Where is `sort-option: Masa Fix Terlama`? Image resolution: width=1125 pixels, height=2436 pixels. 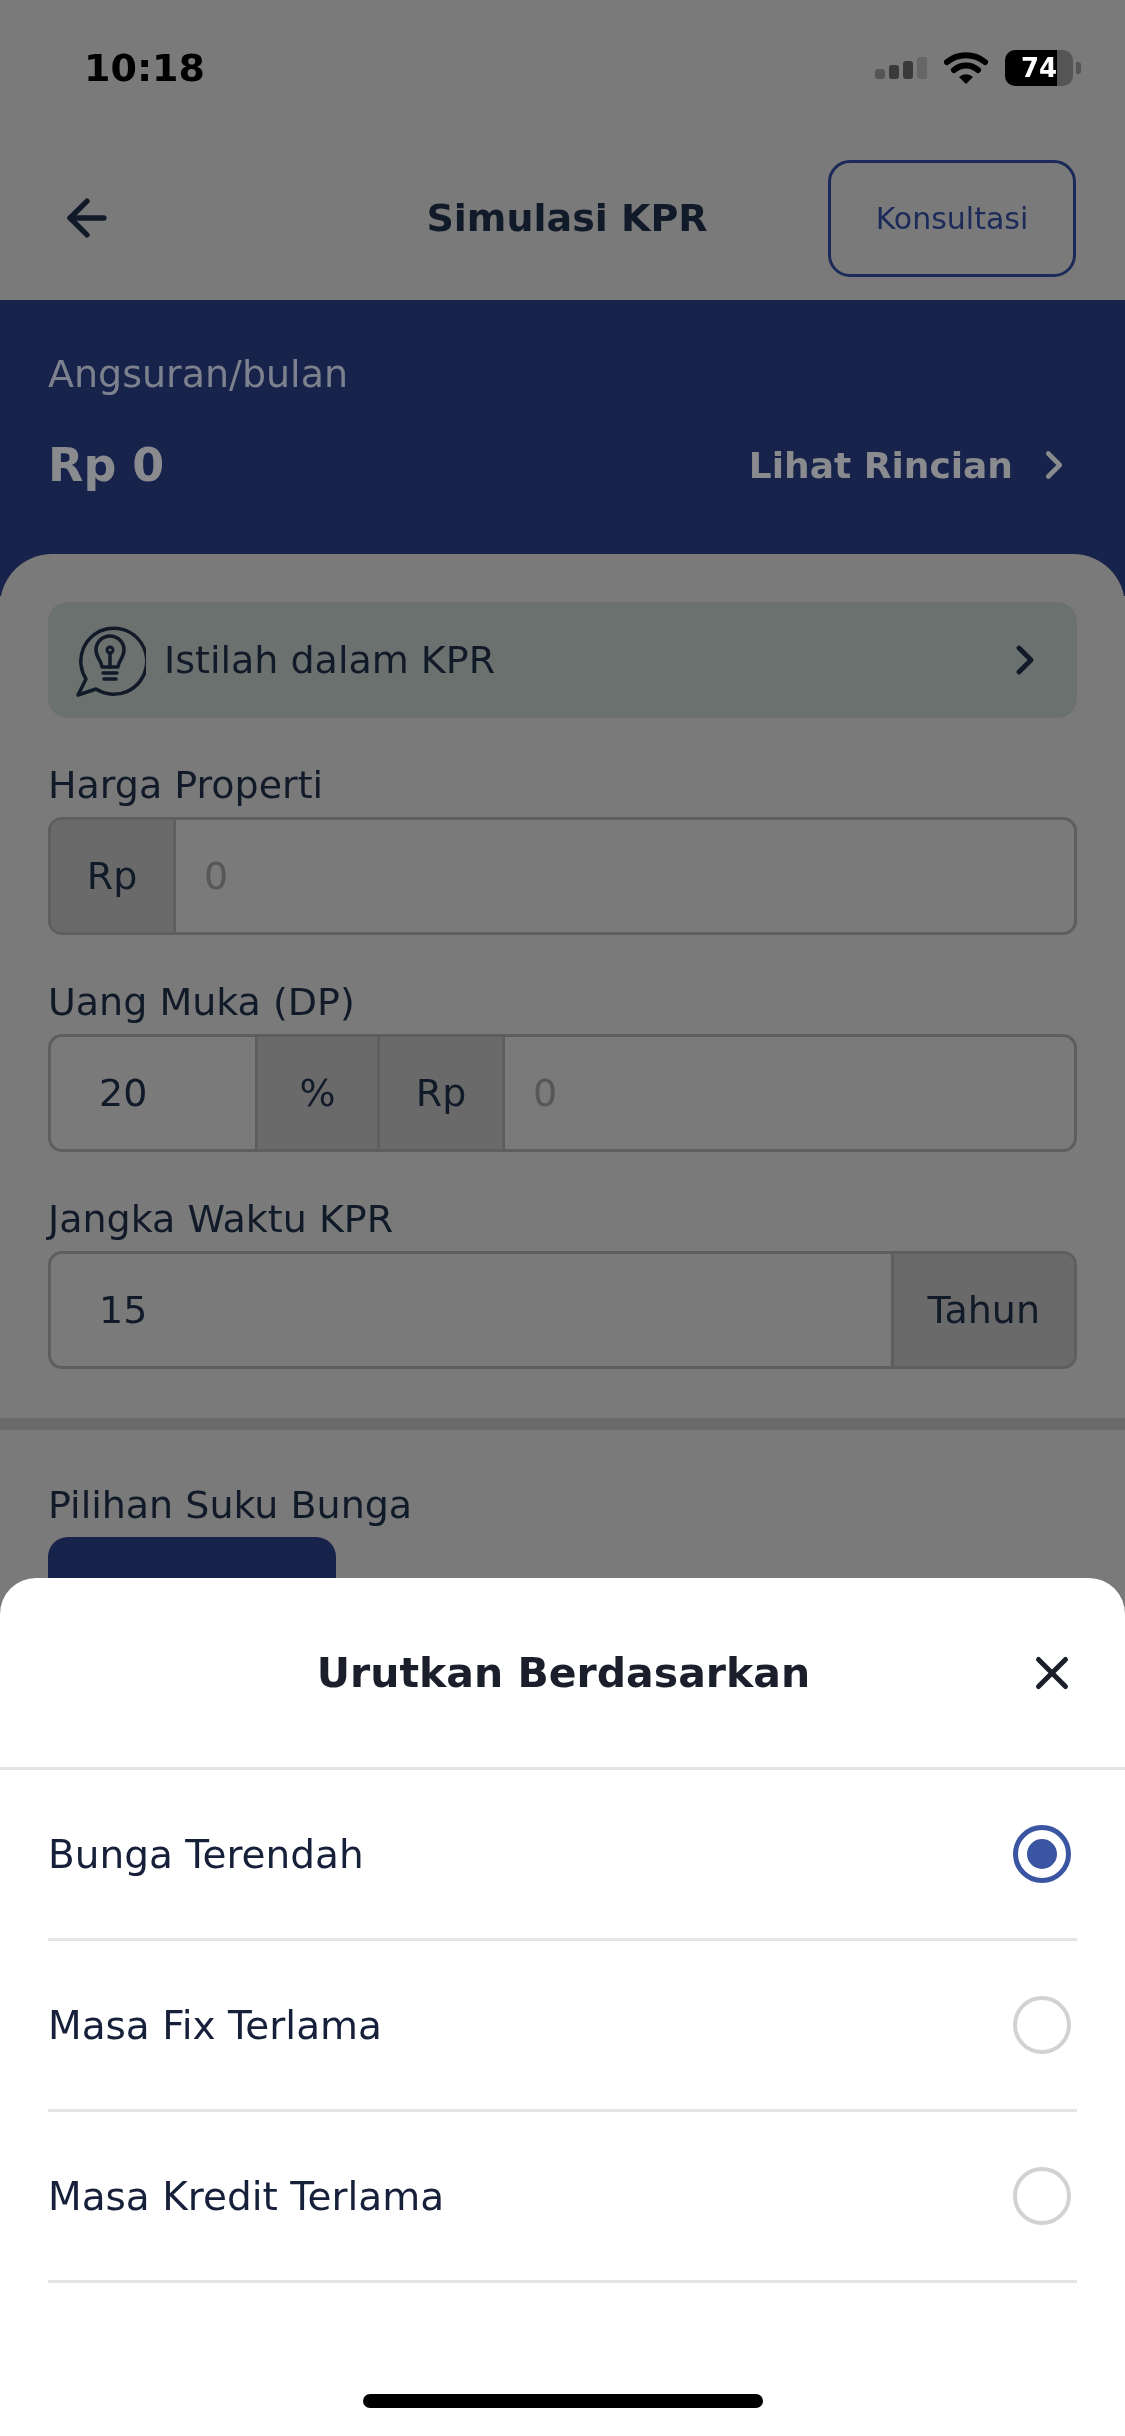 sort-option: Masa Fix Terlama is located at coordinates (562, 2026).